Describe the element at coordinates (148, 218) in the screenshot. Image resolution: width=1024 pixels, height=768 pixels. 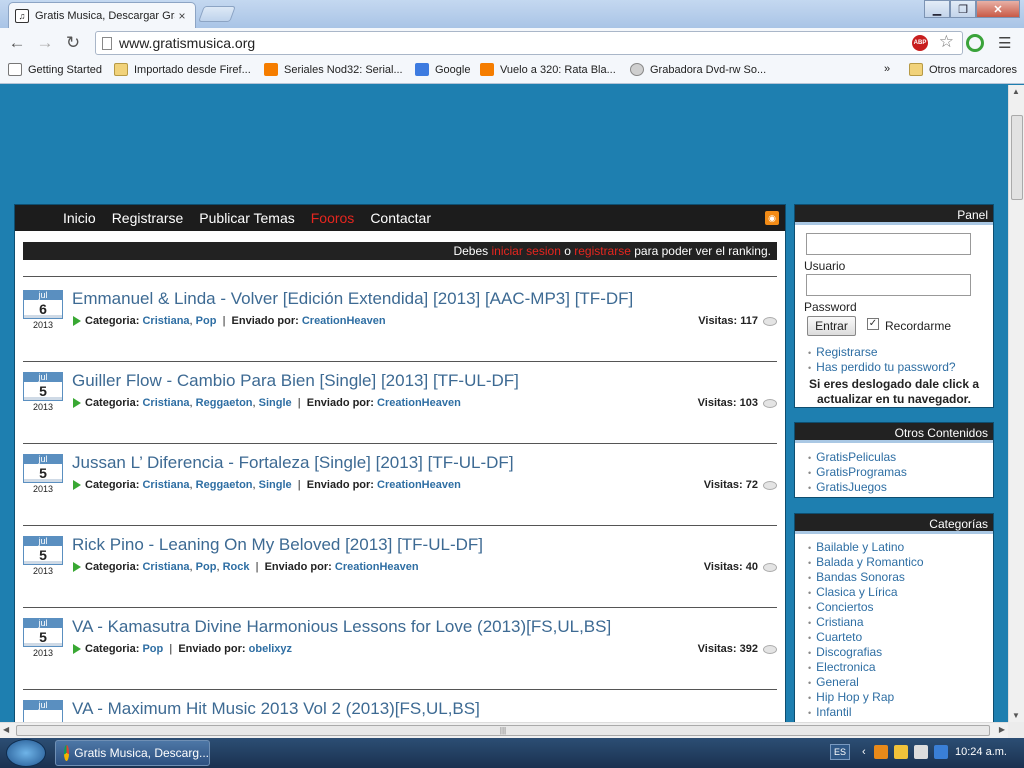
I see `nav-registrarse: Registrarse` at that location.